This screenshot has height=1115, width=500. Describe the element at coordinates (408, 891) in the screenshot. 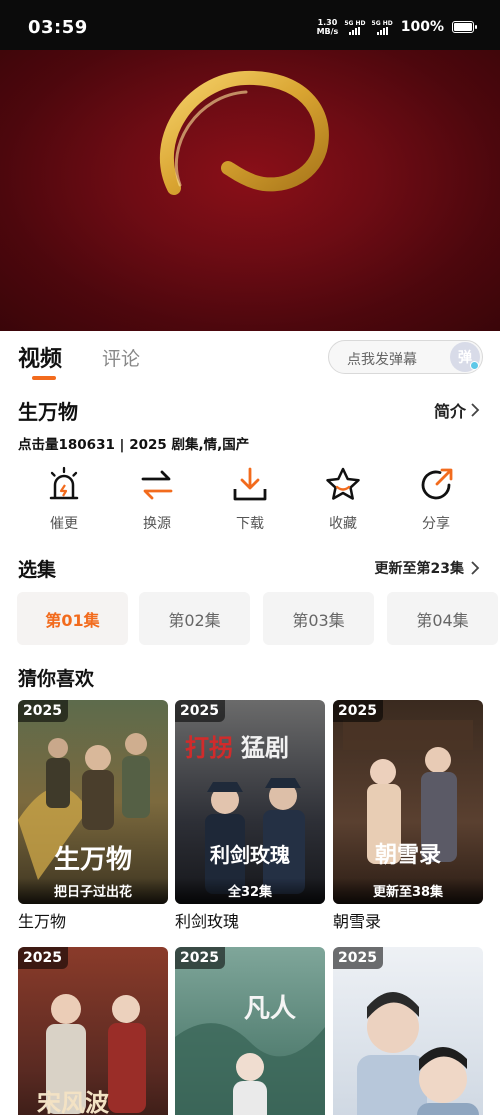

I see `poster-caption: 更新至38集` at that location.